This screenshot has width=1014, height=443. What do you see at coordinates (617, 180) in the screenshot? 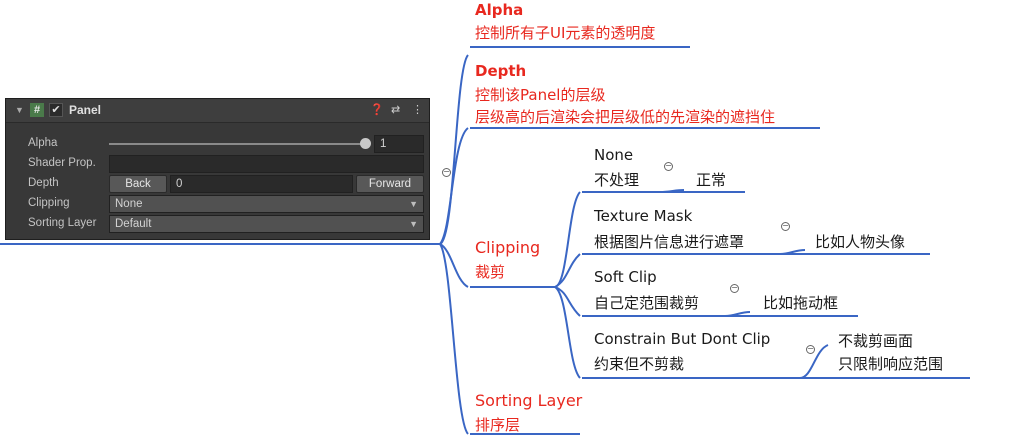
I see `clip-none-desc: 不处理` at bounding box center [617, 180].